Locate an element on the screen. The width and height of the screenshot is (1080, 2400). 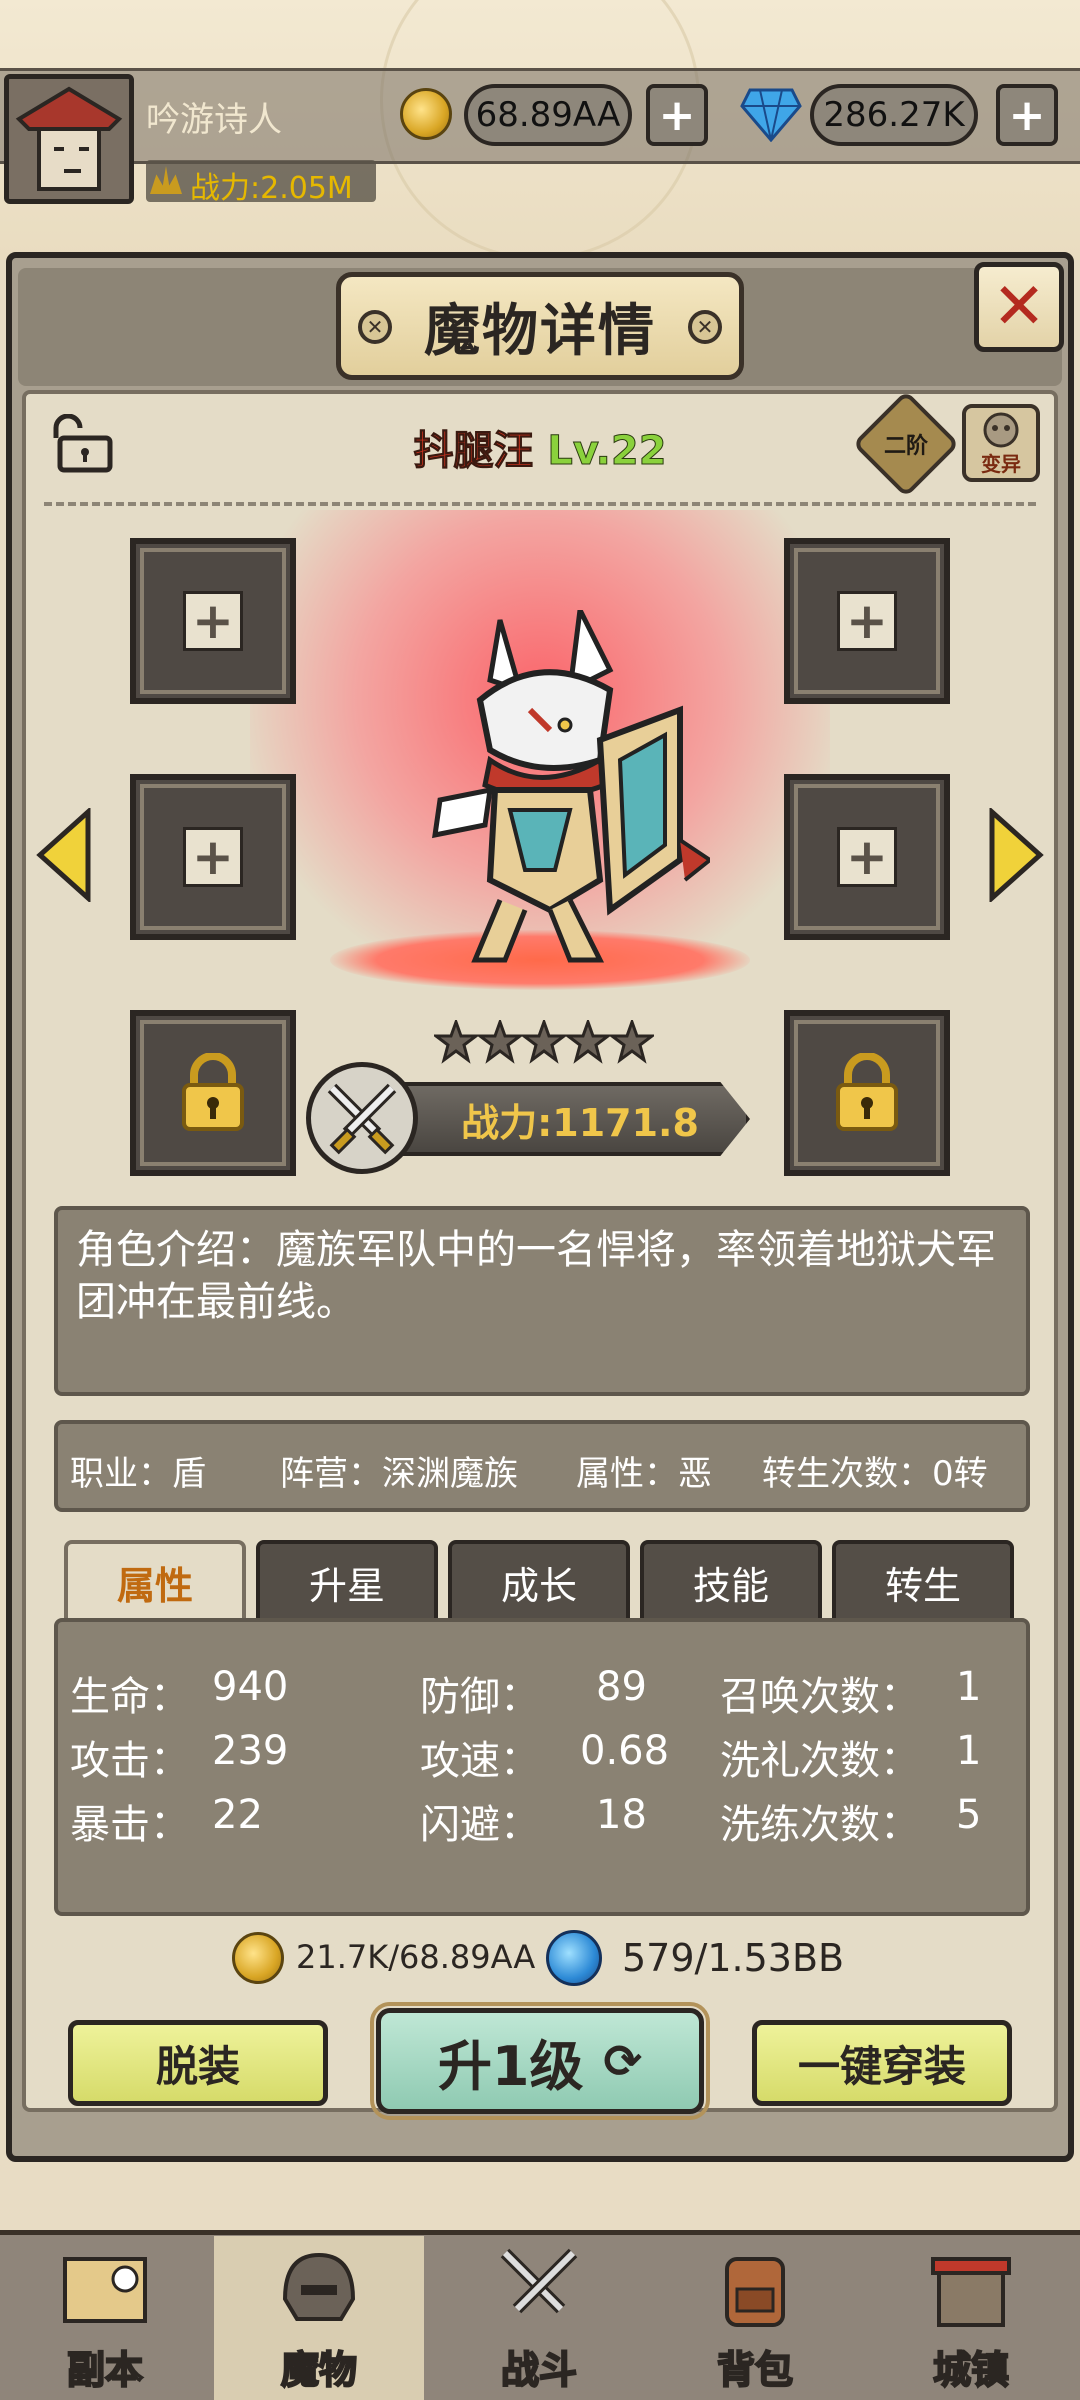
soul-orb-icon is located at coordinates (574, 1958).